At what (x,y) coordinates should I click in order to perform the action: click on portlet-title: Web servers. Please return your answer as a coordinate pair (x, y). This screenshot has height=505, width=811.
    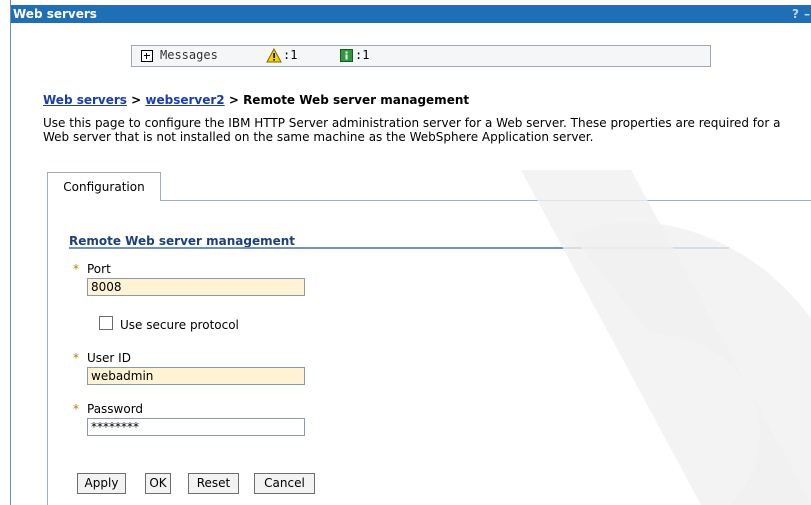
    Looking at the image, I should click on (55, 14).